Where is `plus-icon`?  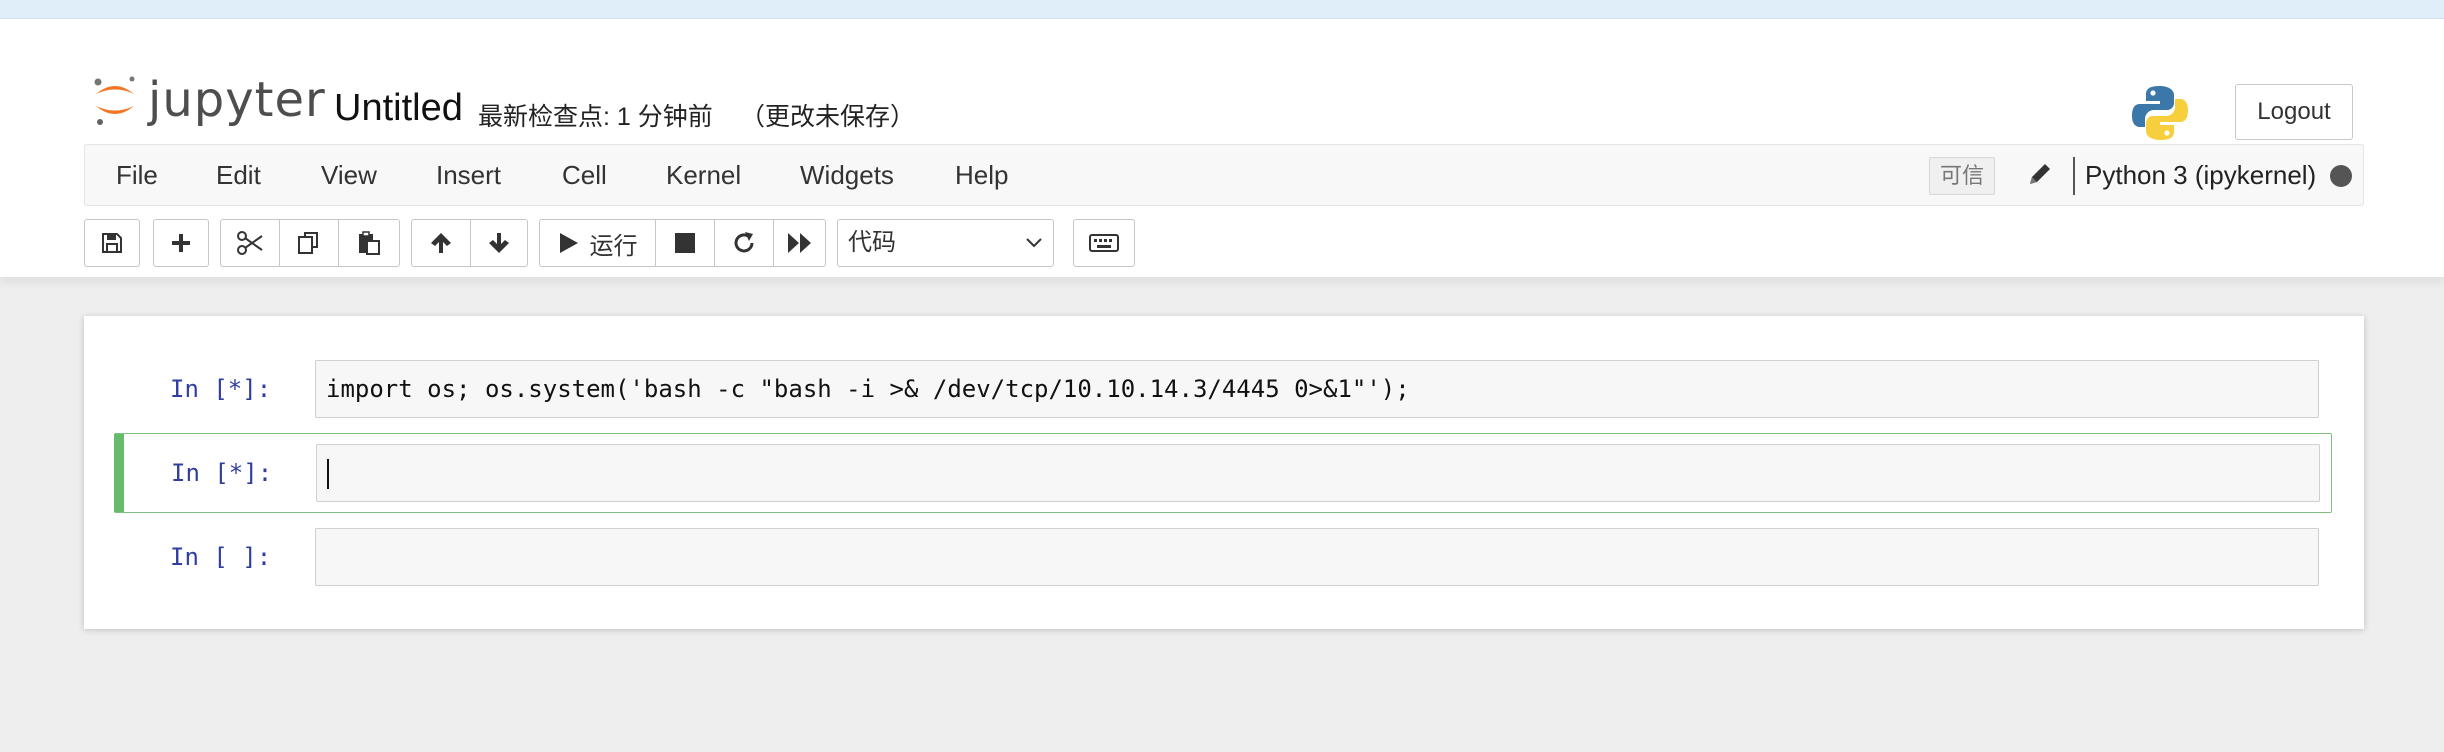
plus-icon is located at coordinates (181, 243).